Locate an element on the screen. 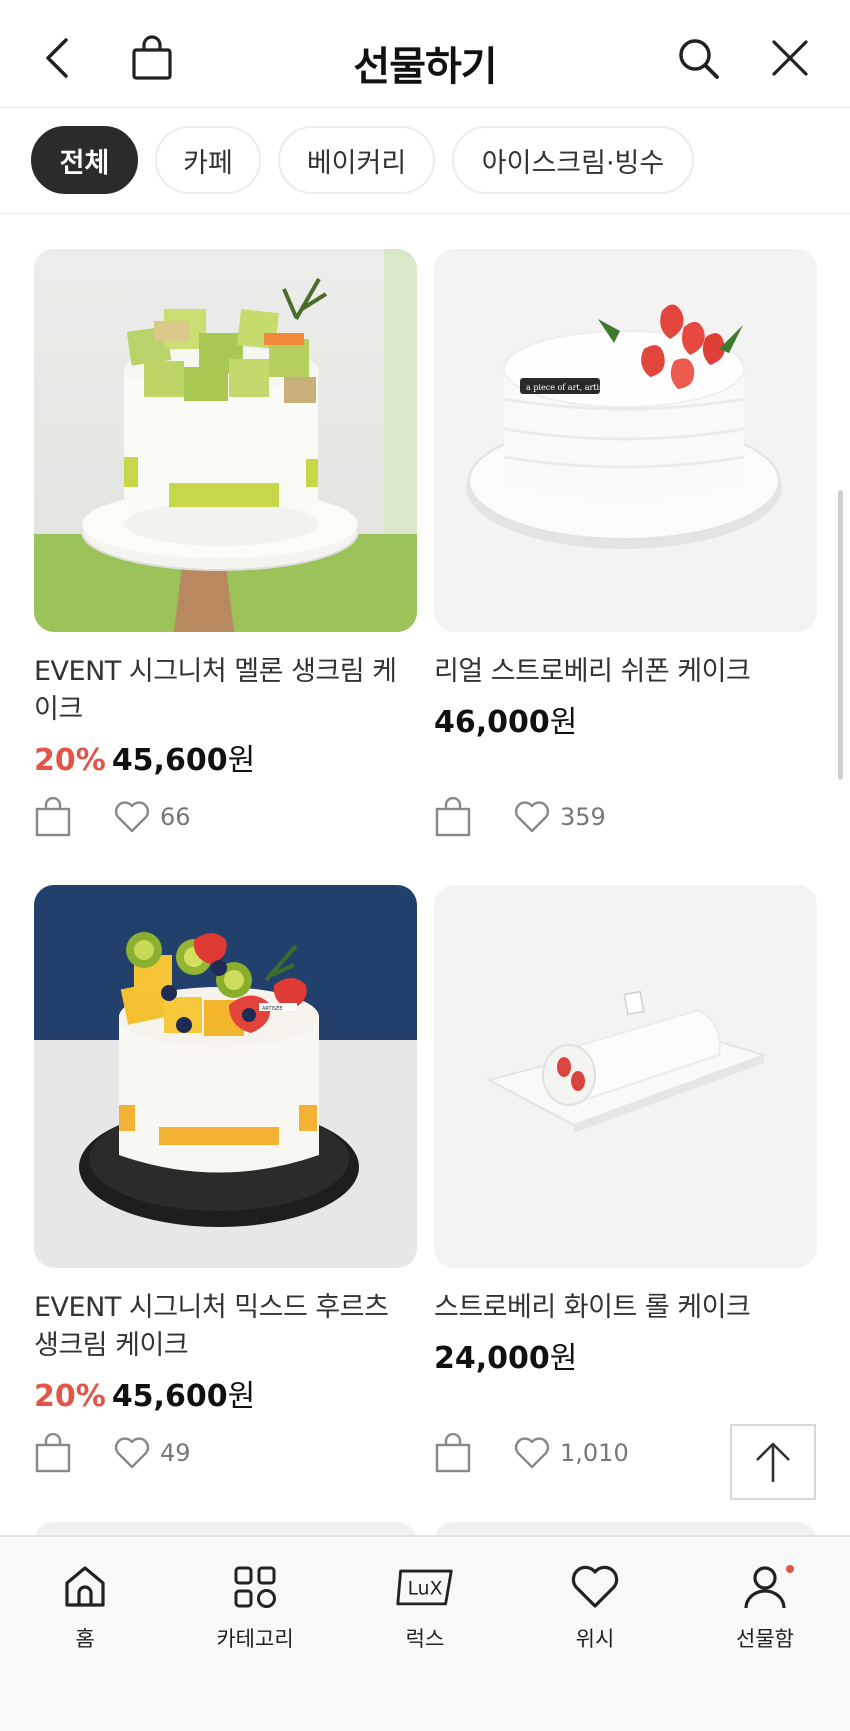 The height and width of the screenshot is (1731, 850). nav-label: 카테고리 is located at coordinates (255, 1639).